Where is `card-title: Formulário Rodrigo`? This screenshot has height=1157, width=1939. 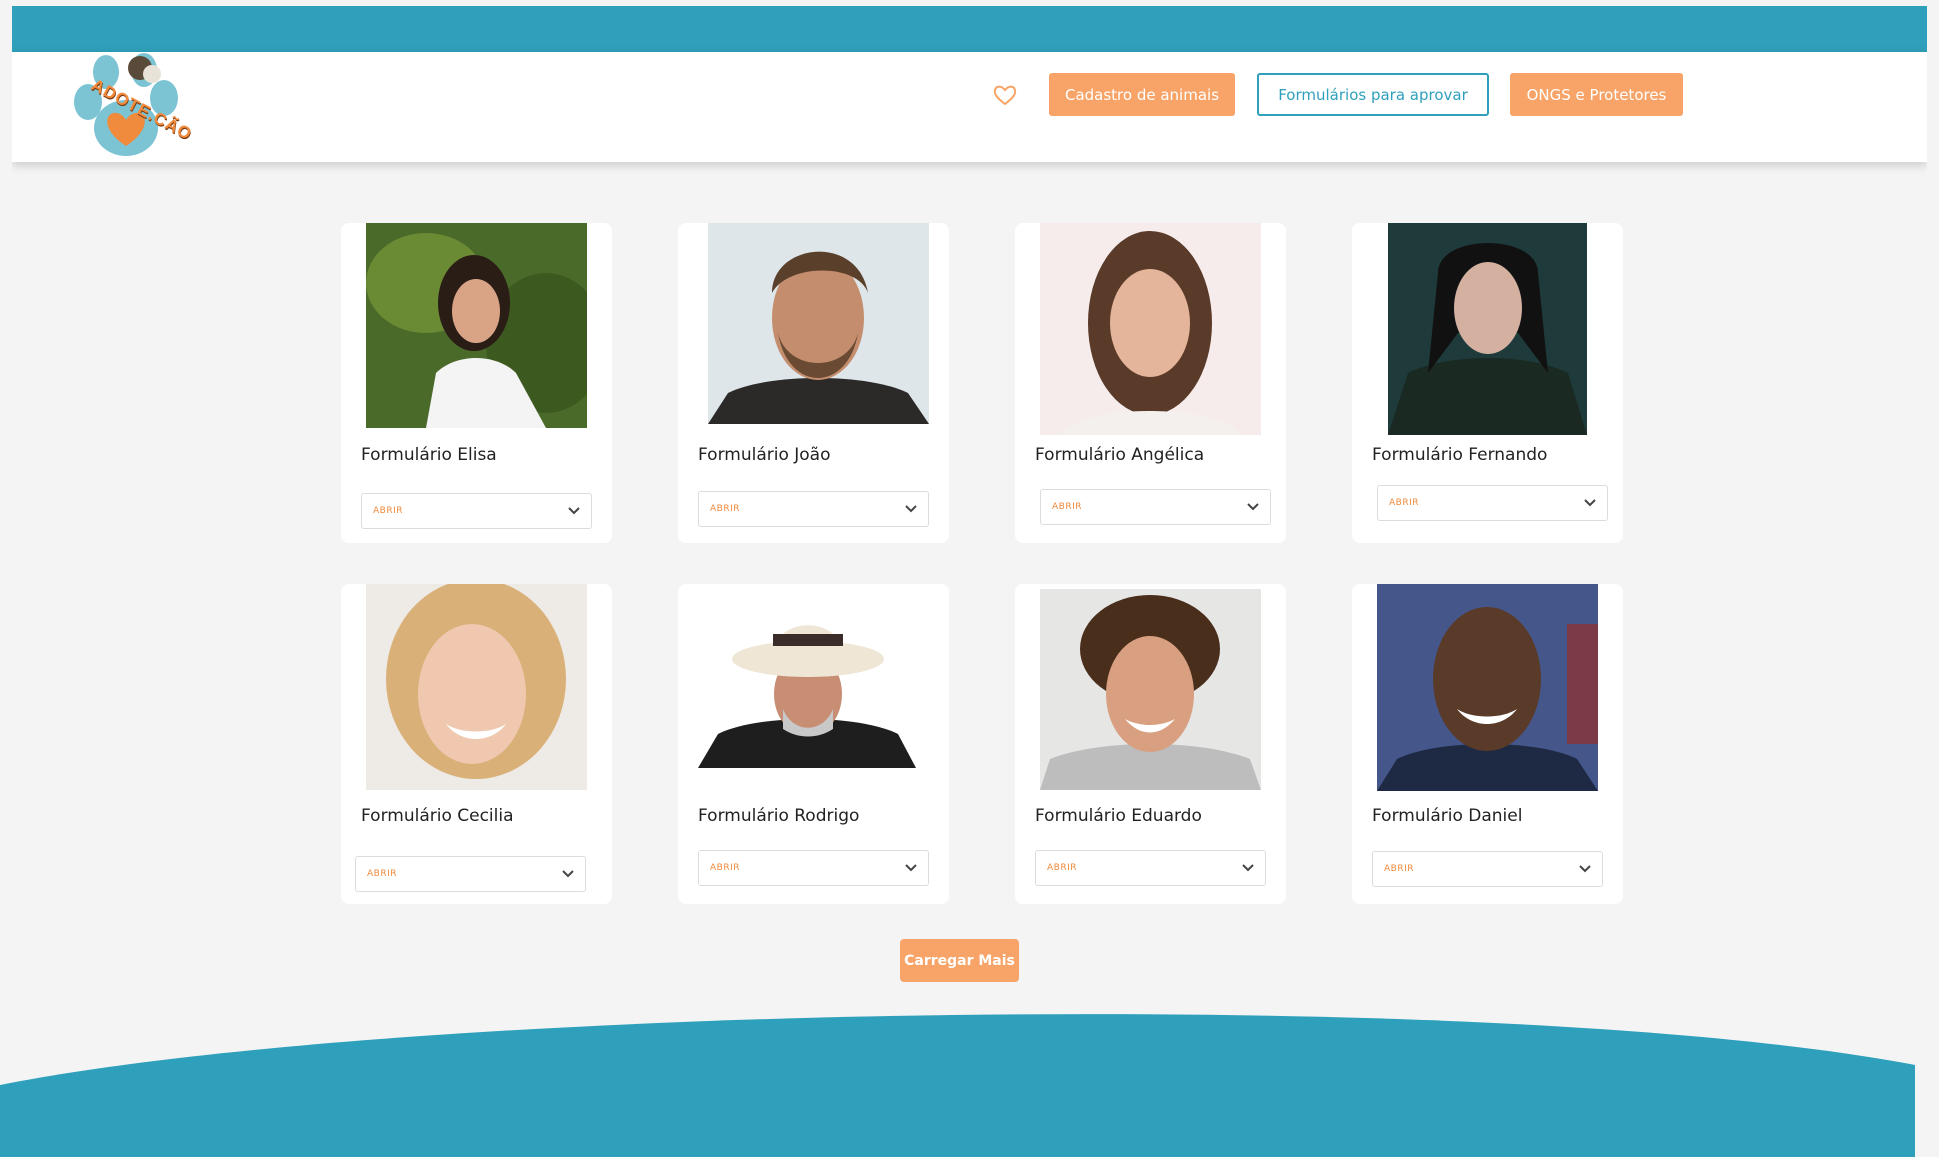
card-title: Formulário Rodrigo is located at coordinates (779, 816).